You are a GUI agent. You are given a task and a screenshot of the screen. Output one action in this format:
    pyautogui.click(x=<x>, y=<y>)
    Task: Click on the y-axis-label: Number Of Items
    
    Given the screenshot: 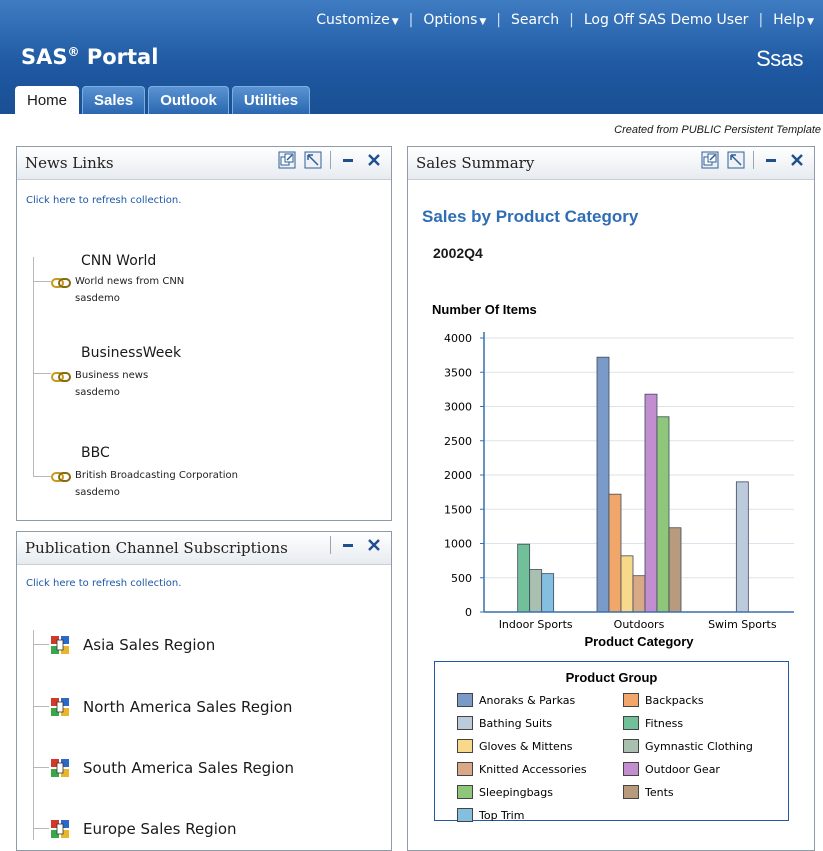 What is the action you would take?
    pyautogui.click(x=484, y=309)
    